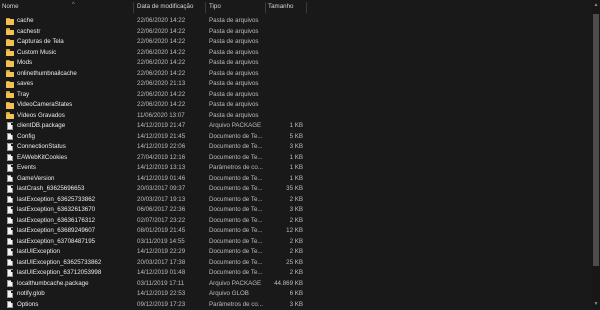 The width and height of the screenshot is (600, 310). Describe the element at coordinates (172, 263) in the screenshot. I see `file-date: 20/03/2017 17:38` at that location.